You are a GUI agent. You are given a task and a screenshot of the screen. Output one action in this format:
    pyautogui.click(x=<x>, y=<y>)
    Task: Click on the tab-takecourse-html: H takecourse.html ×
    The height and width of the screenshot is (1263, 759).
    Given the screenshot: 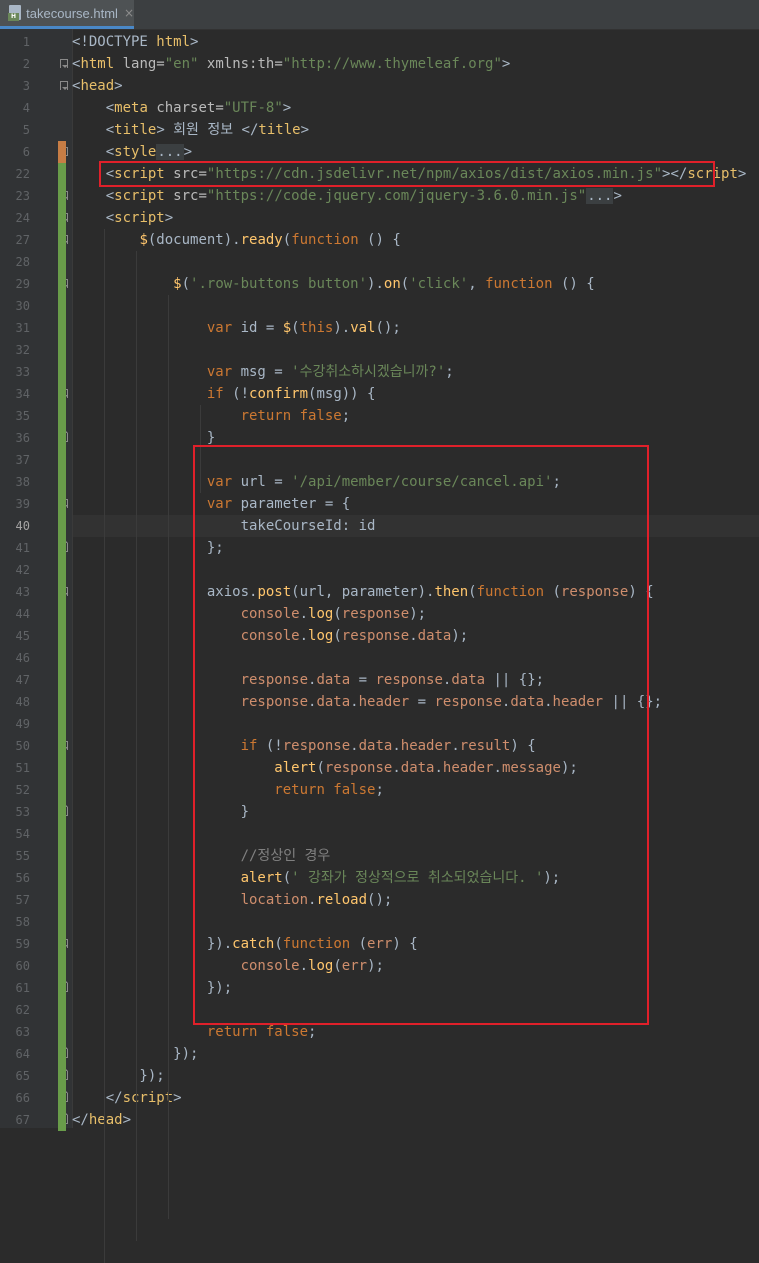 What is the action you would take?
    pyautogui.click(x=67, y=14)
    